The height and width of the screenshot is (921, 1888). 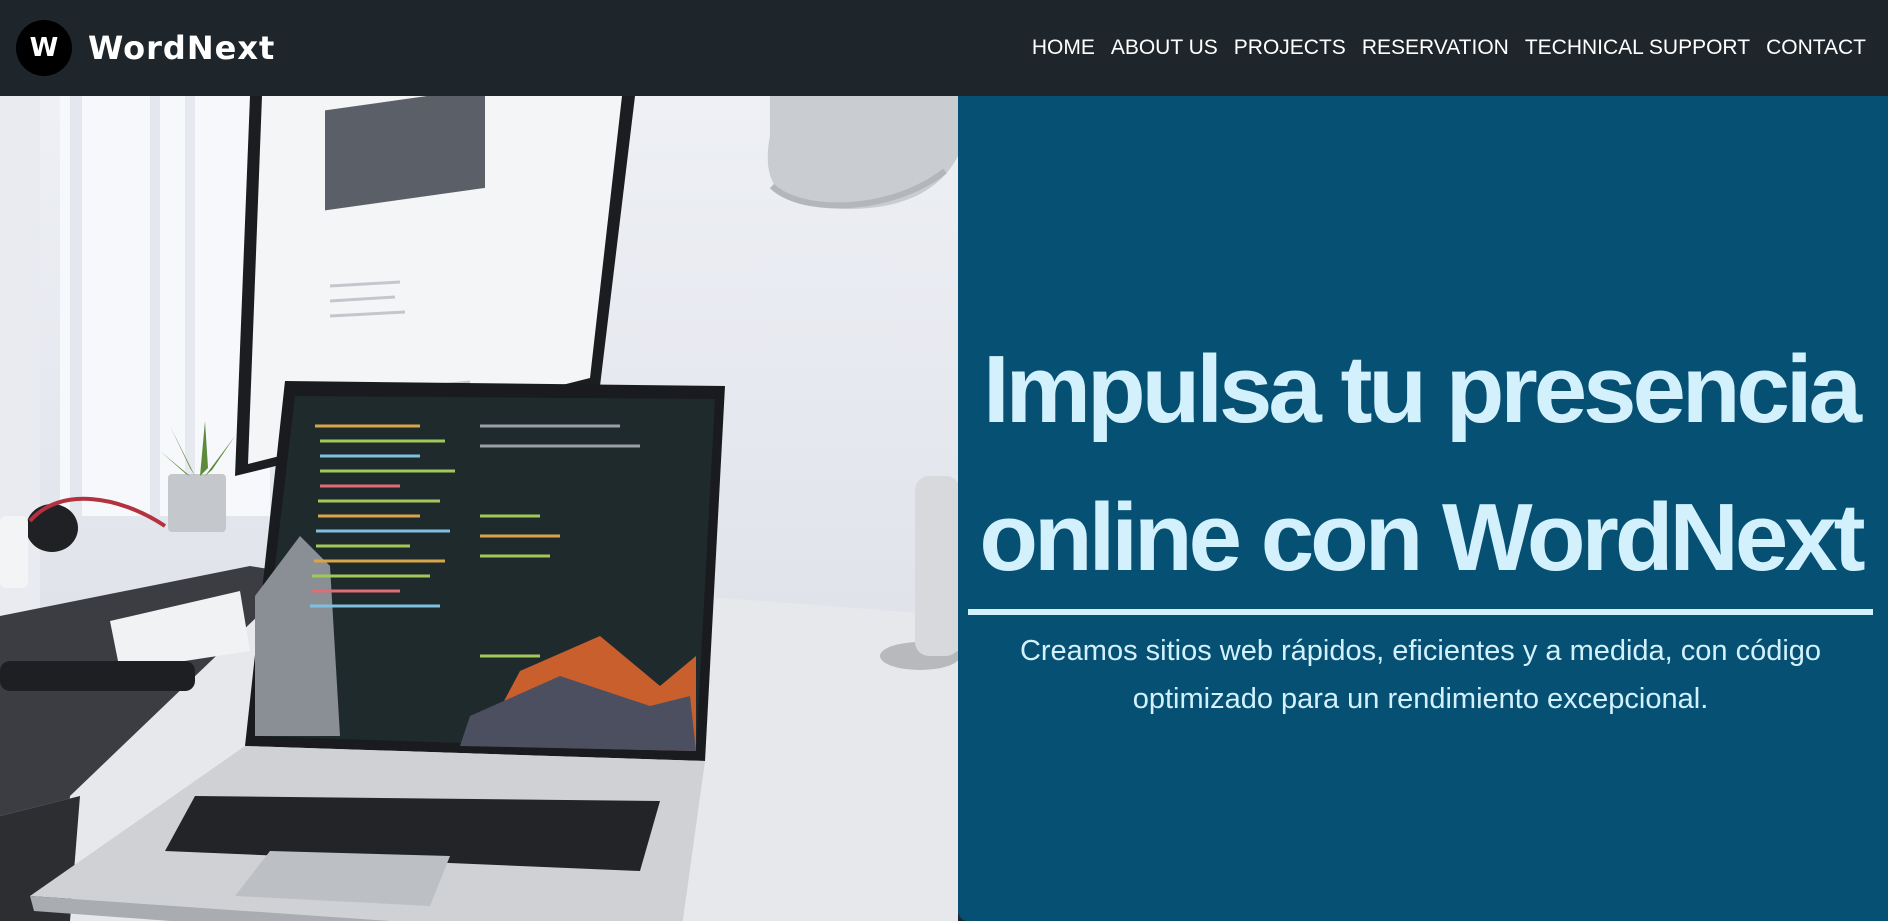 What do you see at coordinates (1164, 48) in the screenshot?
I see `nav-link-about-us: ABOUT US` at bounding box center [1164, 48].